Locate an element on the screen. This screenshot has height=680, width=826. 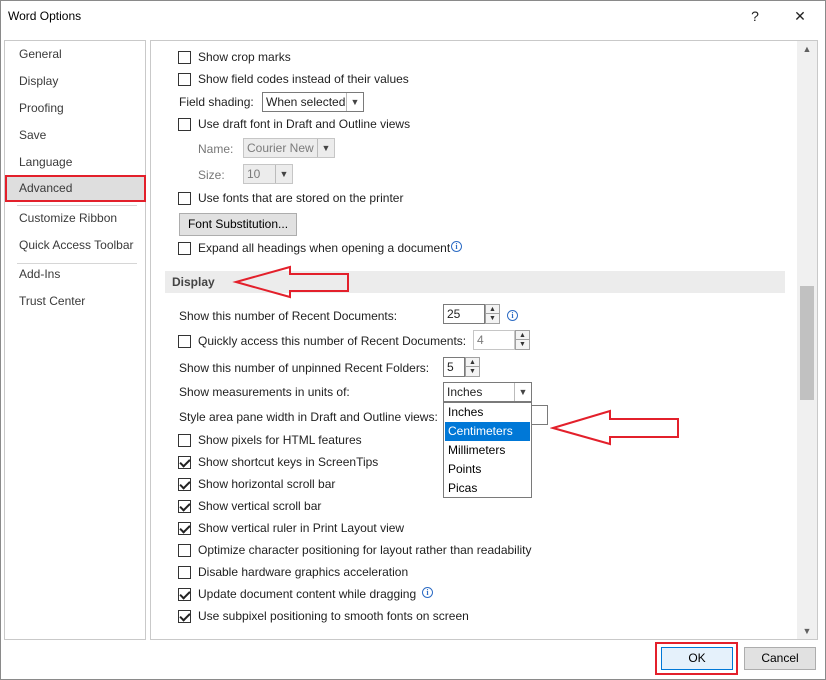
quick-access-spinner: ▲ ▼ is located at coordinates (522, 340).